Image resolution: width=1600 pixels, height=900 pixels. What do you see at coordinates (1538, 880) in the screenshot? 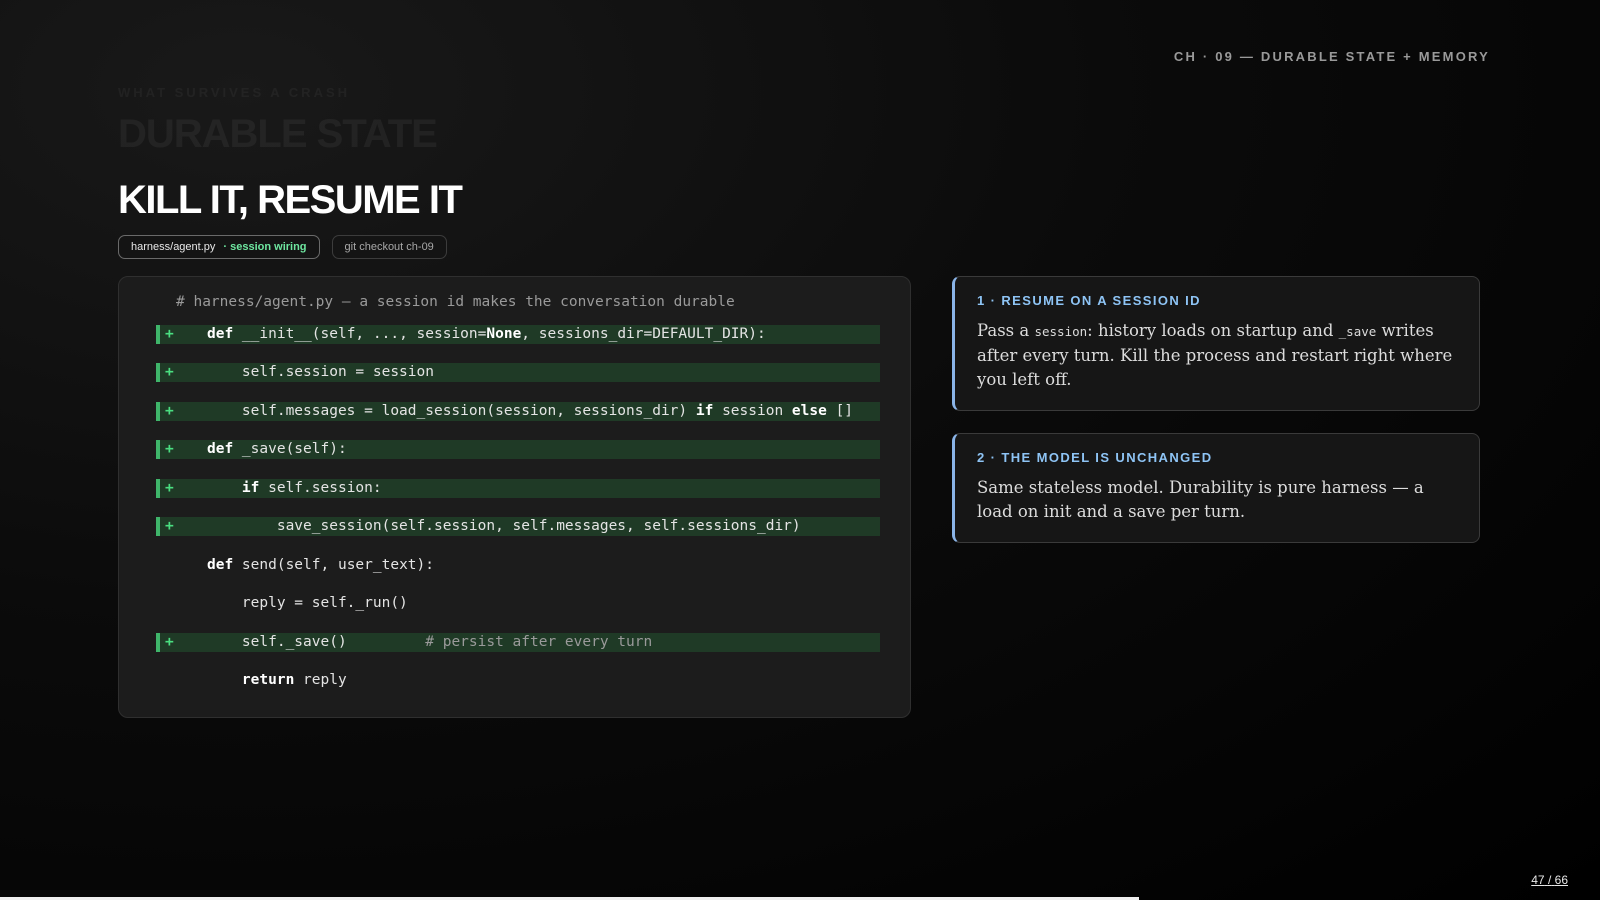
I see `pager-current: 47` at bounding box center [1538, 880].